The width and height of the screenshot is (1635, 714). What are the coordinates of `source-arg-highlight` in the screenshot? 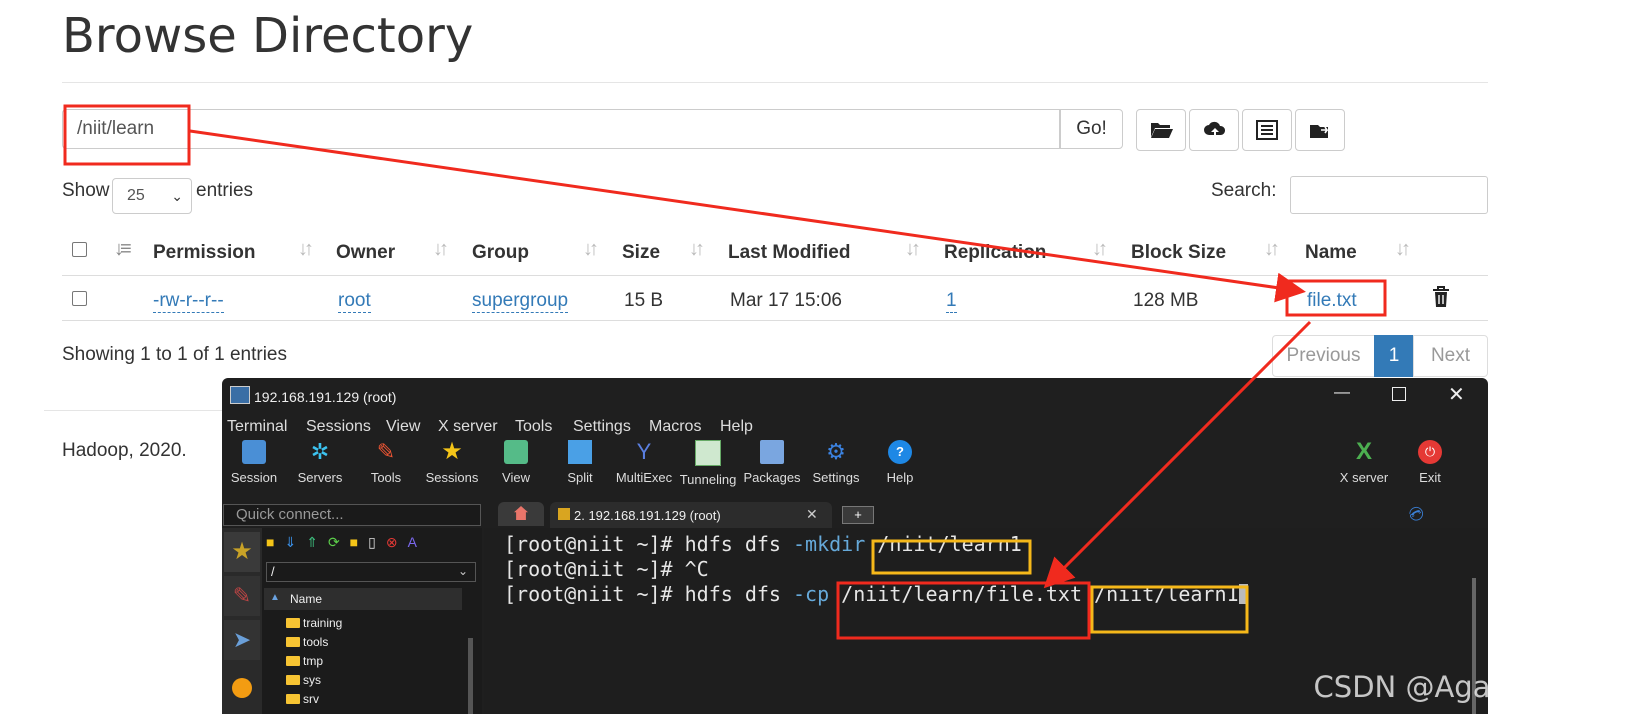 It's located at (963, 610).